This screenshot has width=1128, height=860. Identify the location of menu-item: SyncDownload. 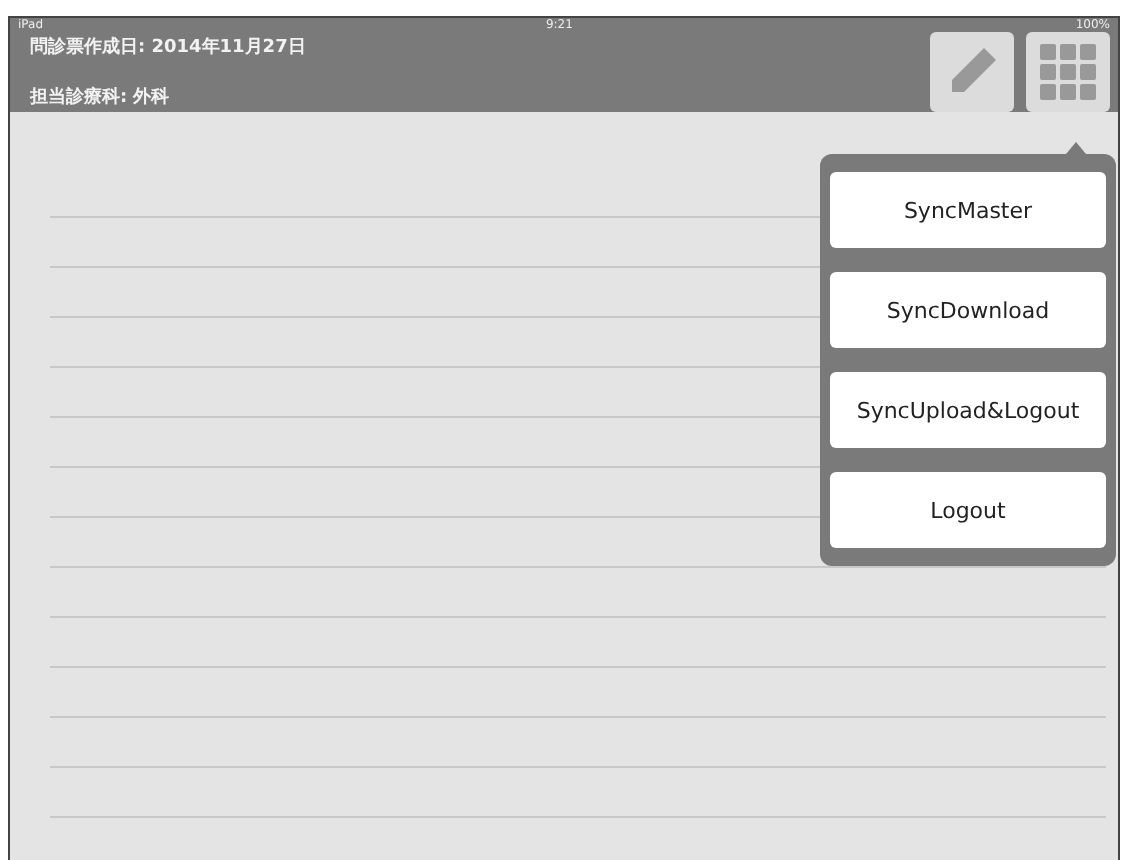
(968, 310).